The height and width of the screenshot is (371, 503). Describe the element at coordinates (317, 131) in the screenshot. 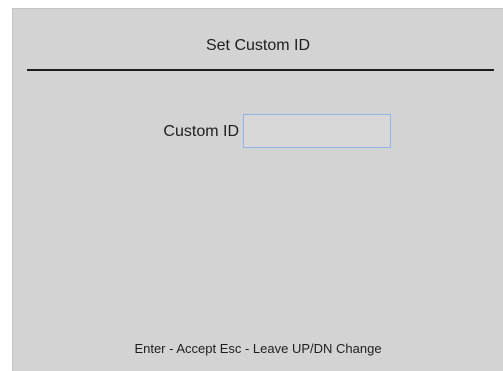

I see `custom-id-input` at that location.